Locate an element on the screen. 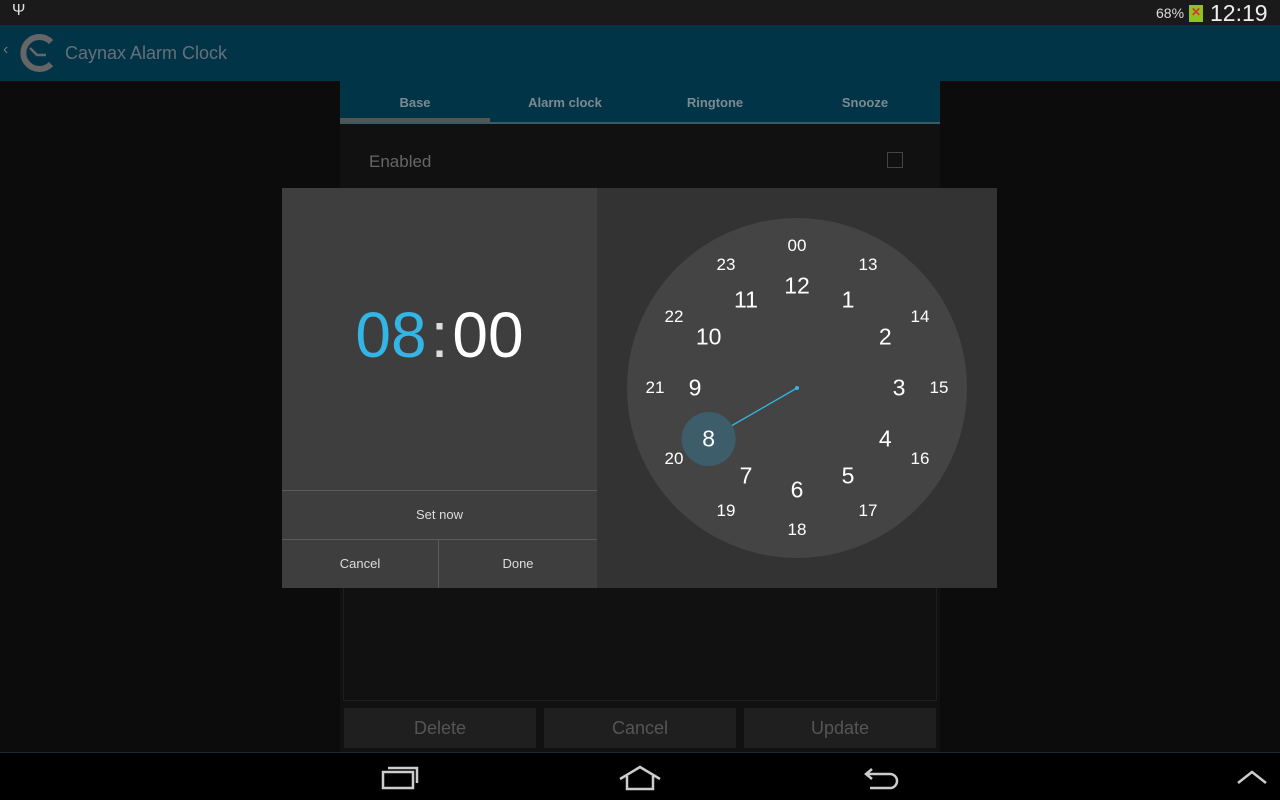 This screenshot has width=1280, height=800. hour-6: 6 is located at coordinates (797, 490).